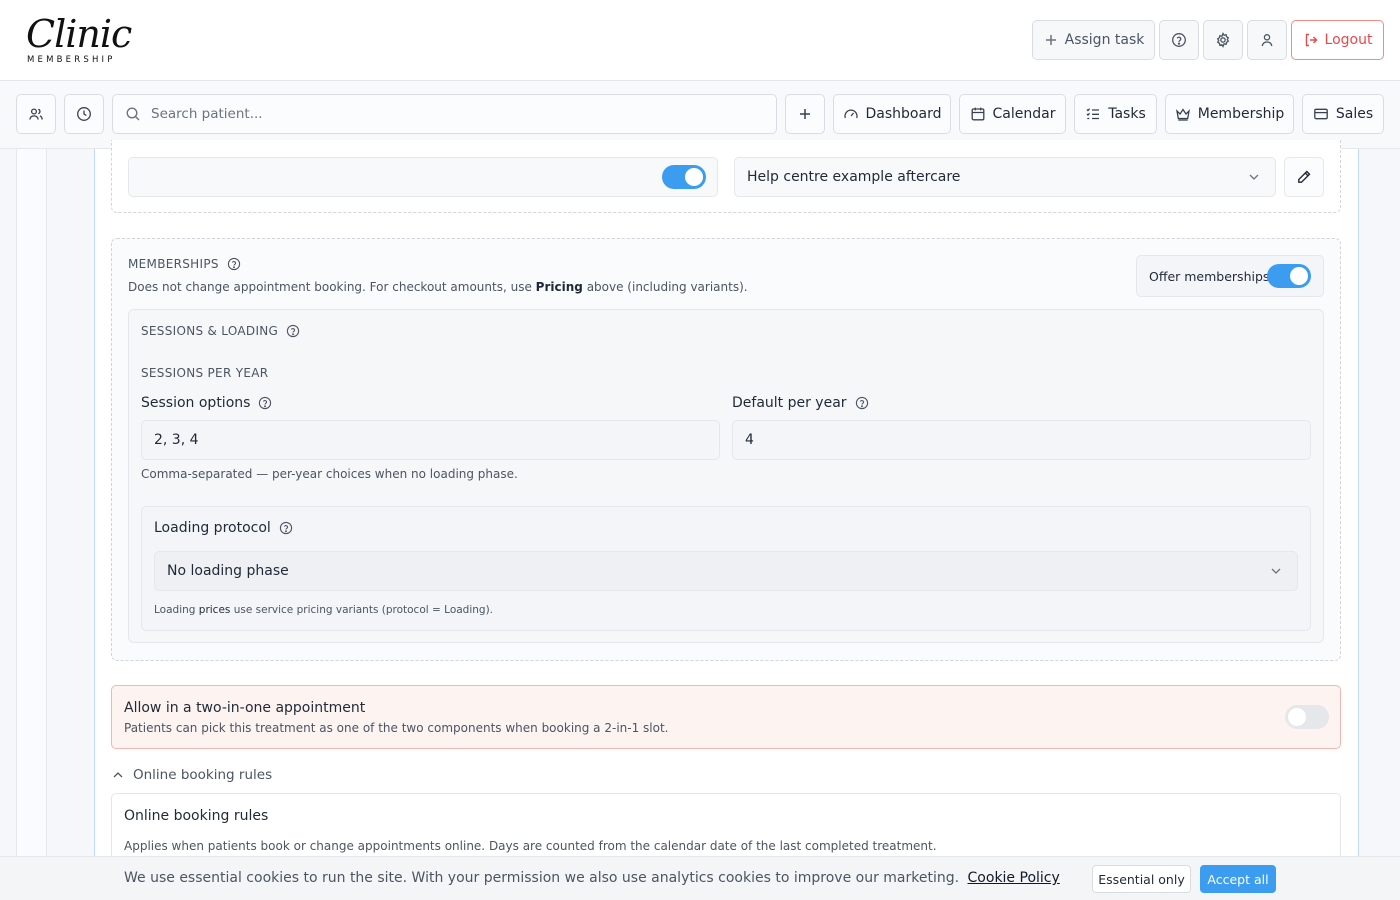 This screenshot has height=900, width=1400. I want to click on crown-icon, so click(1182, 114).